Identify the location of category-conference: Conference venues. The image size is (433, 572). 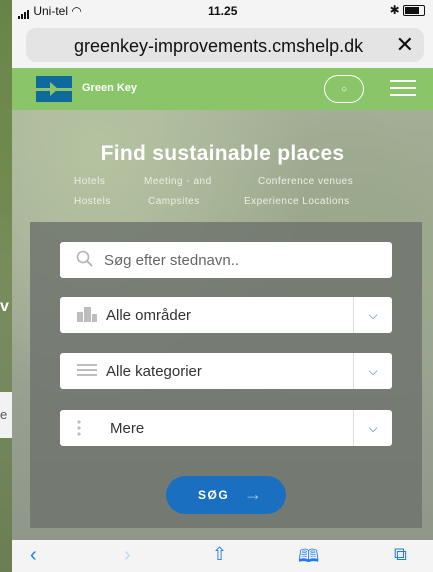
(305, 181).